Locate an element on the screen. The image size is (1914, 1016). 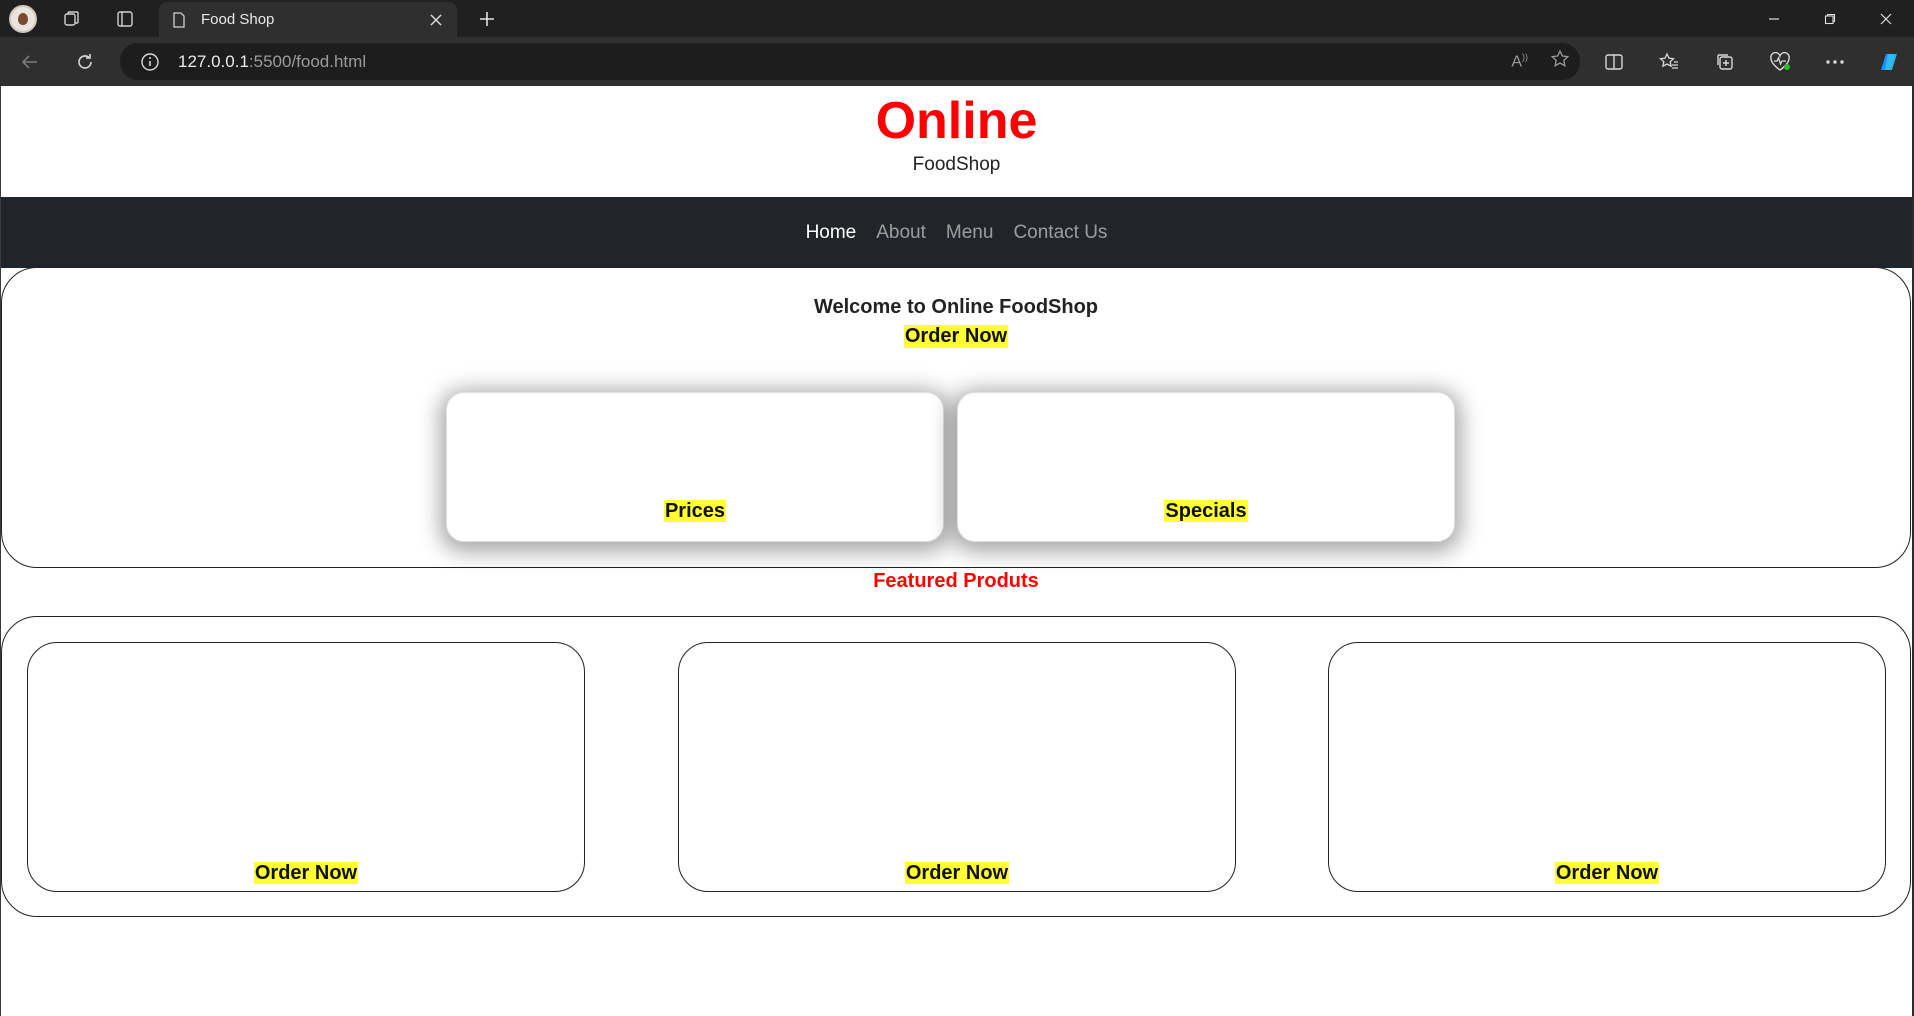
more-icon is located at coordinates (1835, 62).